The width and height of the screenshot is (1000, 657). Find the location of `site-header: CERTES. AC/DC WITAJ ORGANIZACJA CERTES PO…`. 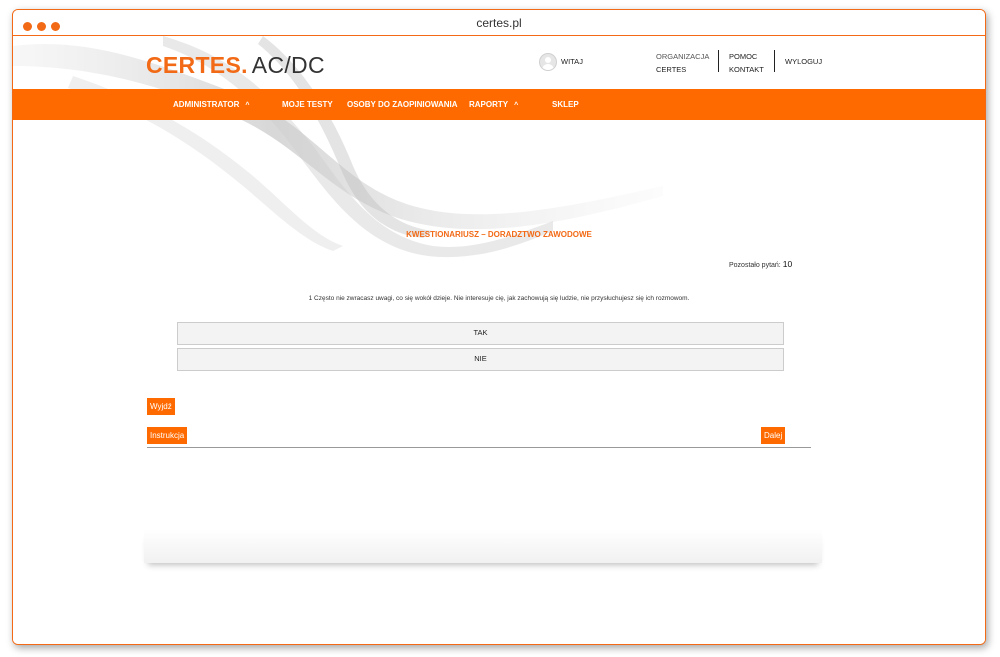

site-header: CERTES. AC/DC WITAJ ORGANIZACJA CERTES PO… is located at coordinates (499, 62).